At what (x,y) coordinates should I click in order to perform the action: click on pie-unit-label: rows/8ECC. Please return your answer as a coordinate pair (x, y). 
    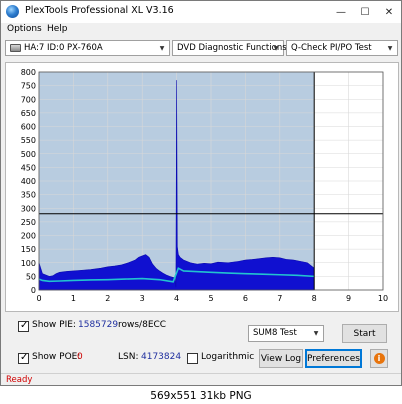
    Looking at the image, I should click on (142, 325).